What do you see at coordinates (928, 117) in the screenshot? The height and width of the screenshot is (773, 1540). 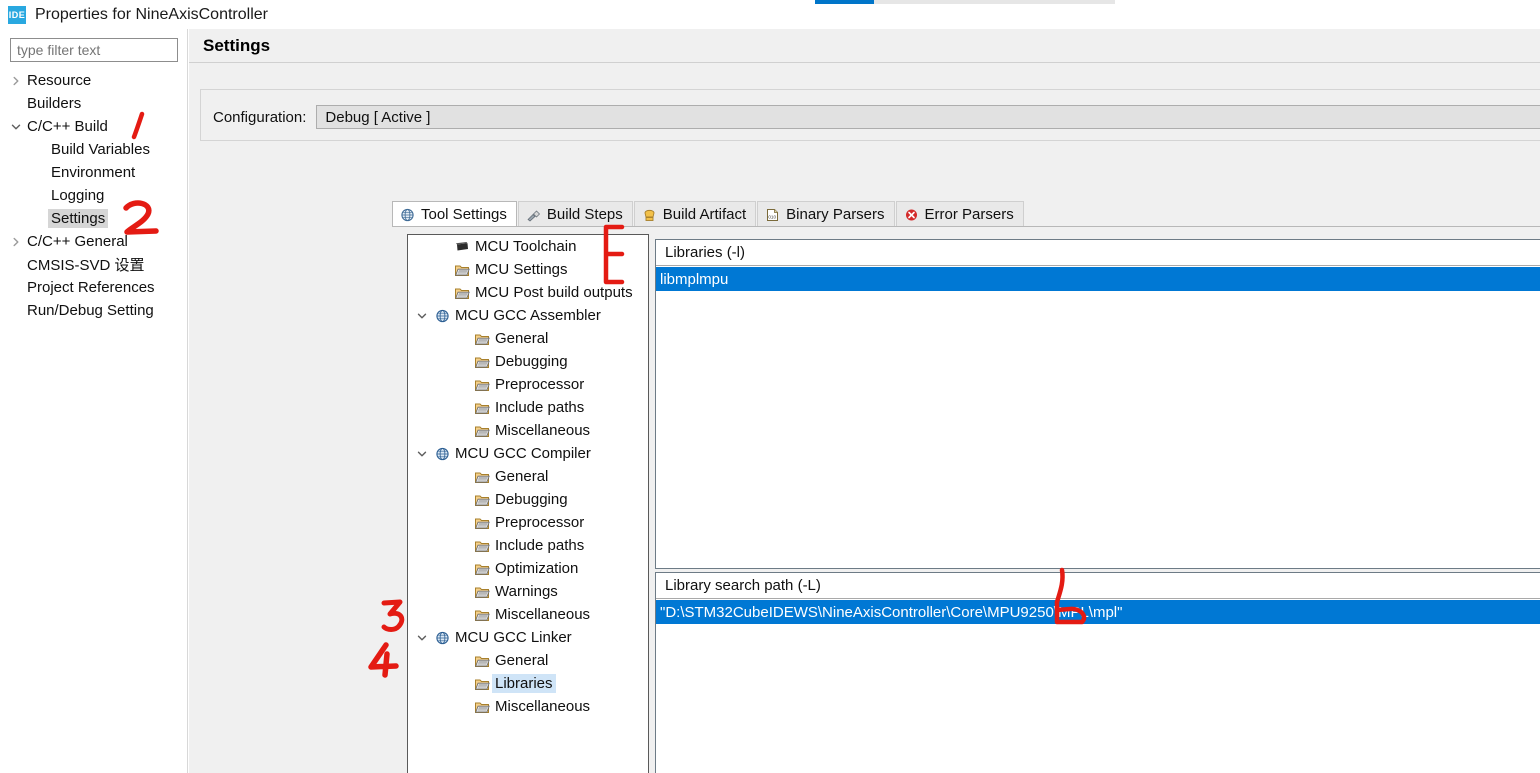 I see `configuration-dropdown: Debug [ Active ]` at bounding box center [928, 117].